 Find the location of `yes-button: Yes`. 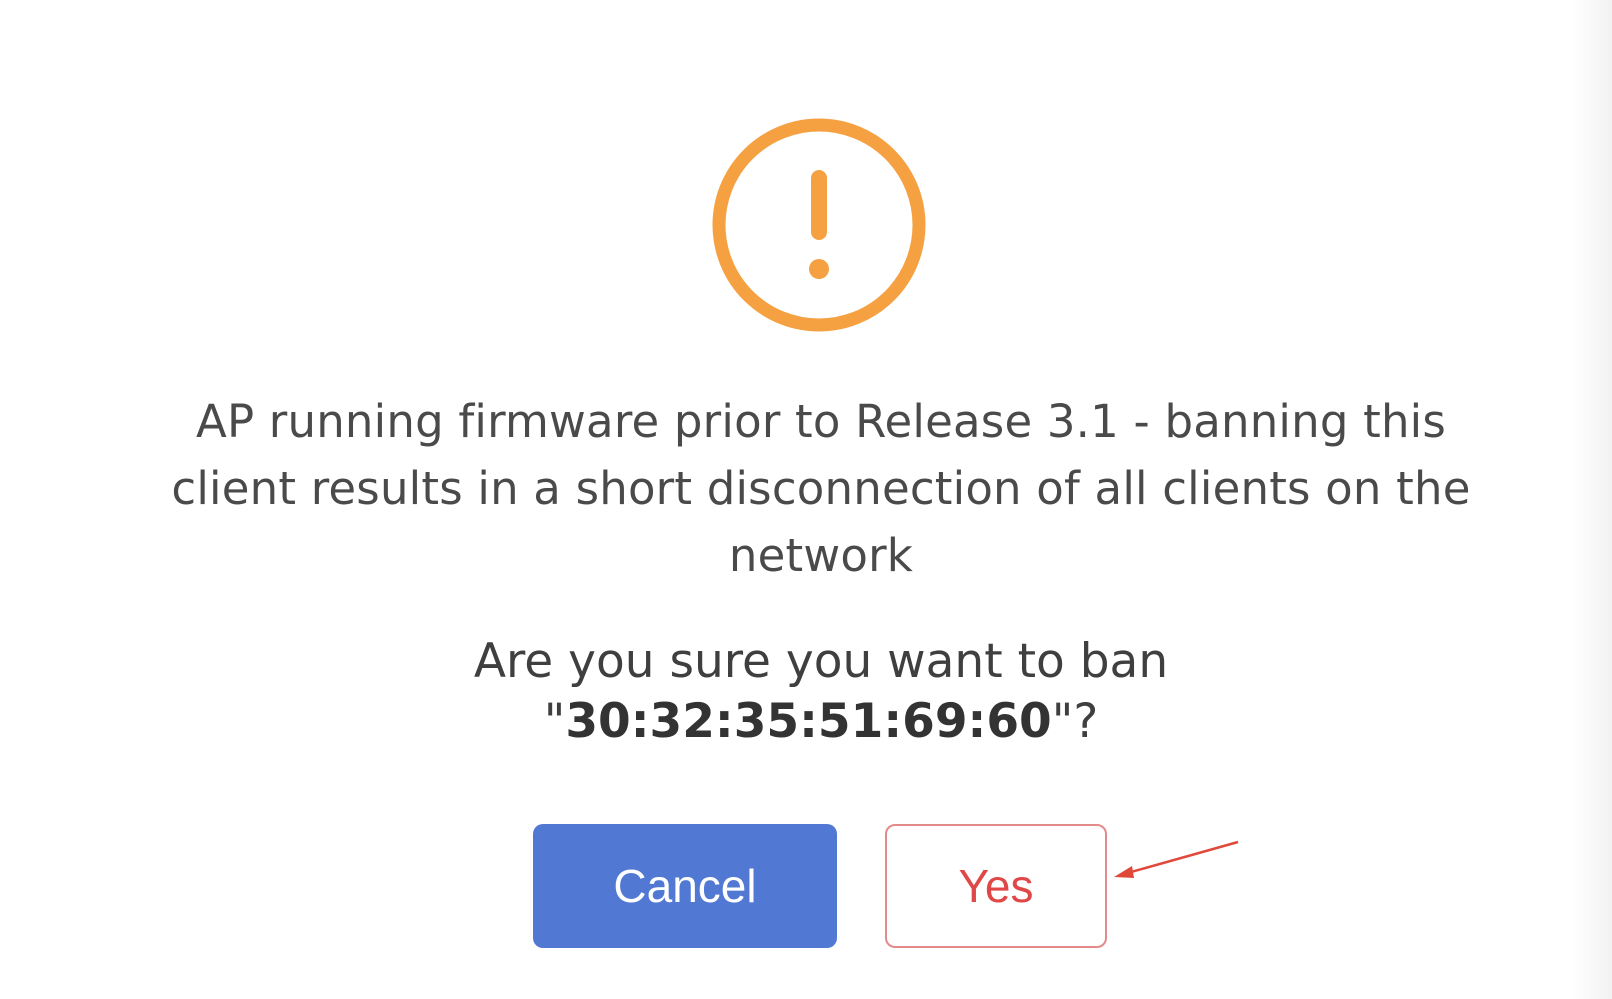

yes-button: Yes is located at coordinates (996, 886).